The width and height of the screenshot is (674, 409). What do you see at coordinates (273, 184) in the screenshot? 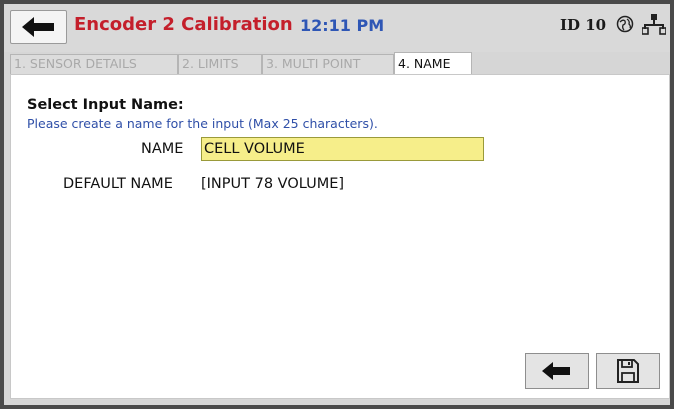
I see `default-name-value: [INPUT 78 VOLUME]` at bounding box center [273, 184].